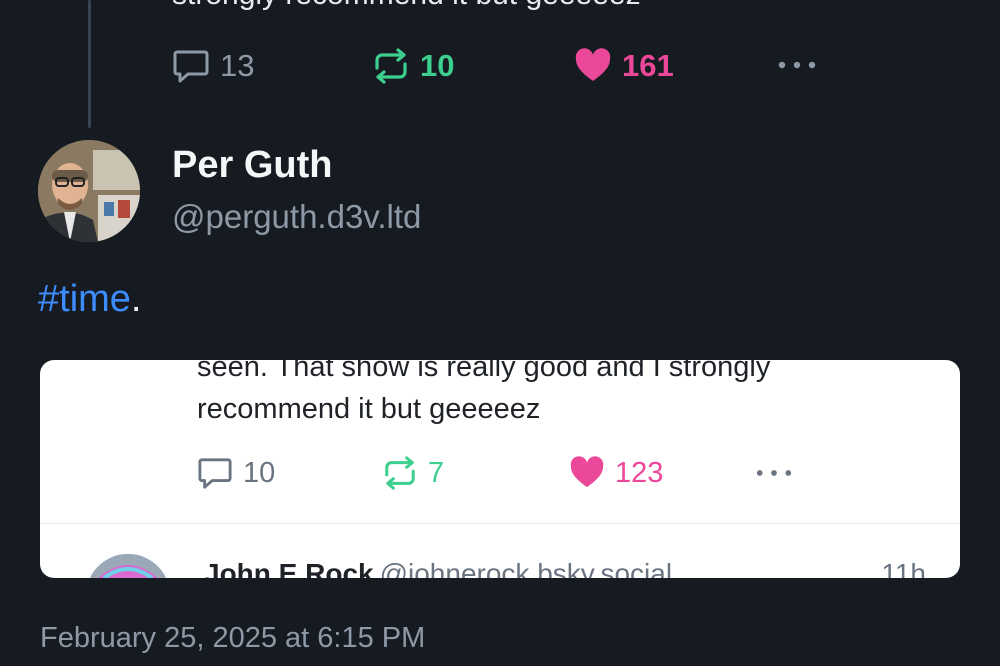 This screenshot has height=666, width=1000. I want to click on avatar, so click(89, 191).